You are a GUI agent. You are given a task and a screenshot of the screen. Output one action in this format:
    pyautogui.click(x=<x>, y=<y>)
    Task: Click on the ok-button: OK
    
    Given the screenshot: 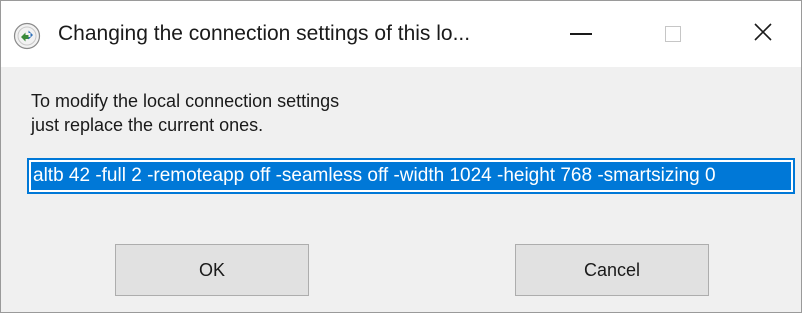 What is the action you would take?
    pyautogui.click(x=212, y=270)
    